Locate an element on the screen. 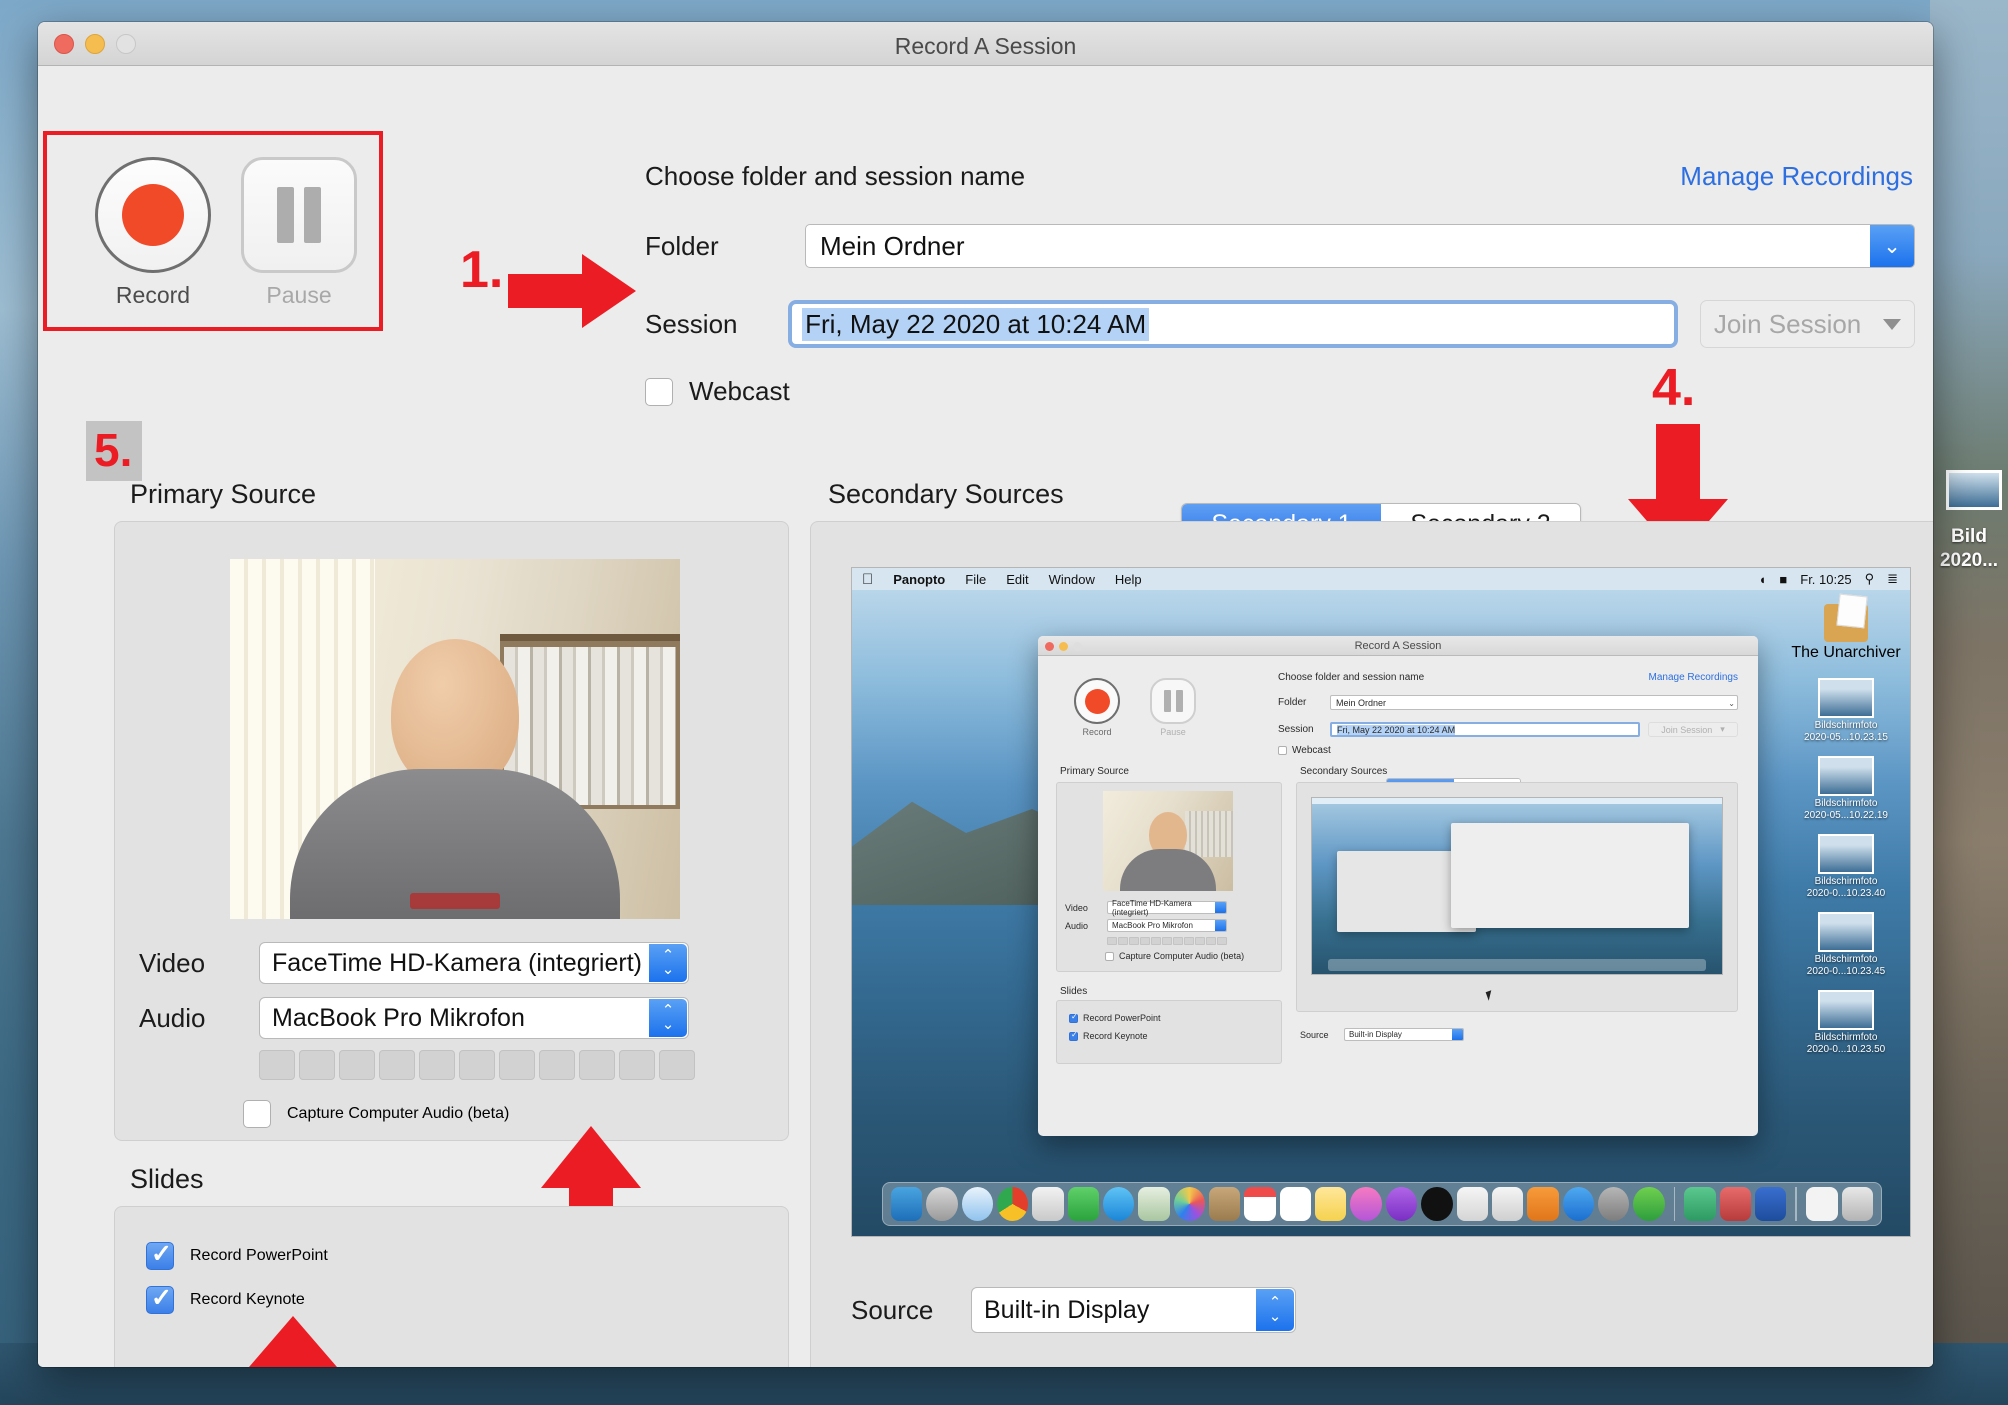 The height and width of the screenshot is (1405, 2008). join-session-button: Join Session is located at coordinates (1807, 324).